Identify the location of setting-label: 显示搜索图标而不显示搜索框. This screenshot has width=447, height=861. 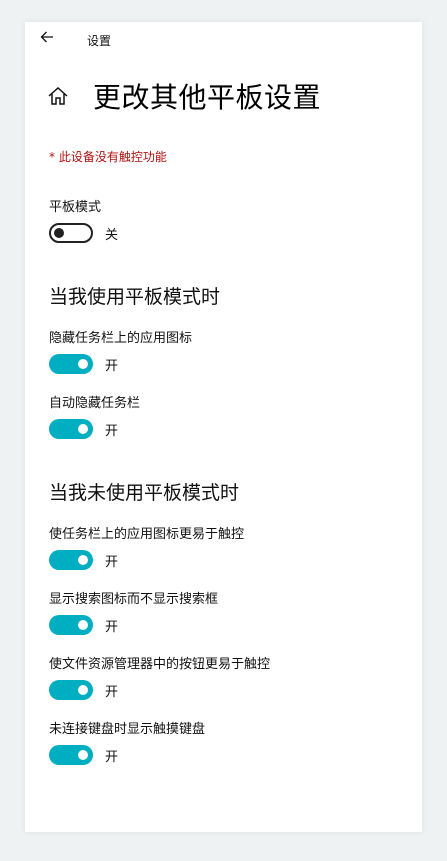
(134, 599).